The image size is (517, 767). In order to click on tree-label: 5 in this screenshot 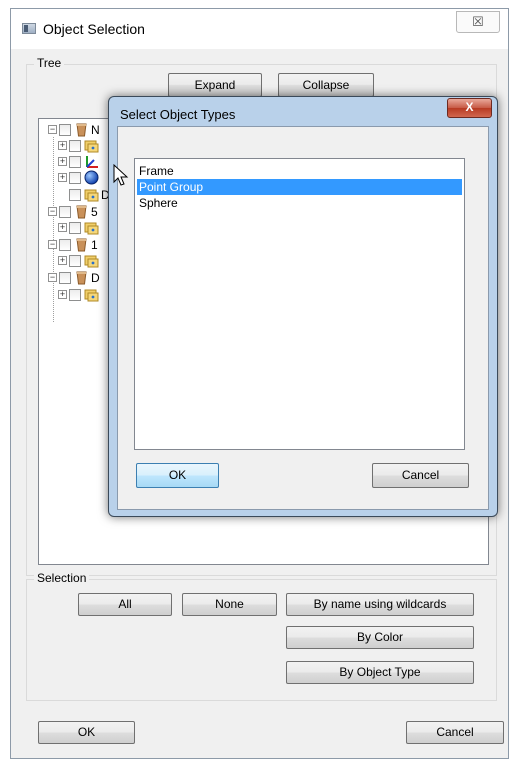, I will do `click(94, 212)`.